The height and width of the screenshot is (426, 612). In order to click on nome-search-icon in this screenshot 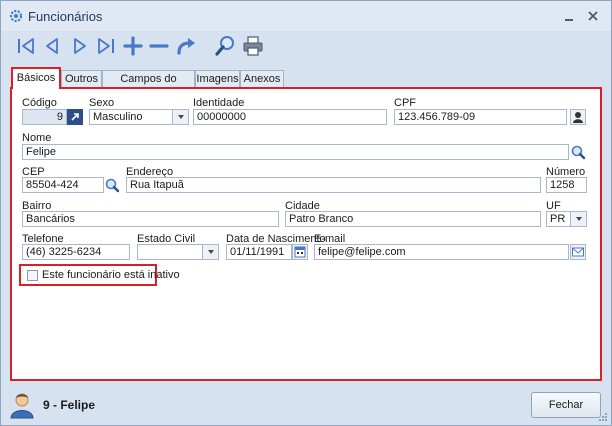, I will do `click(578, 152)`.